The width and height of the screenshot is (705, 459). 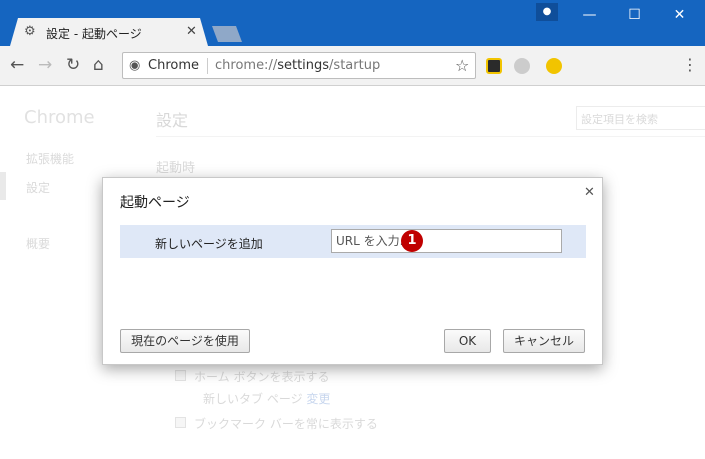 I want to click on add-page-label: 新しいページを追加, so click(x=209, y=244).